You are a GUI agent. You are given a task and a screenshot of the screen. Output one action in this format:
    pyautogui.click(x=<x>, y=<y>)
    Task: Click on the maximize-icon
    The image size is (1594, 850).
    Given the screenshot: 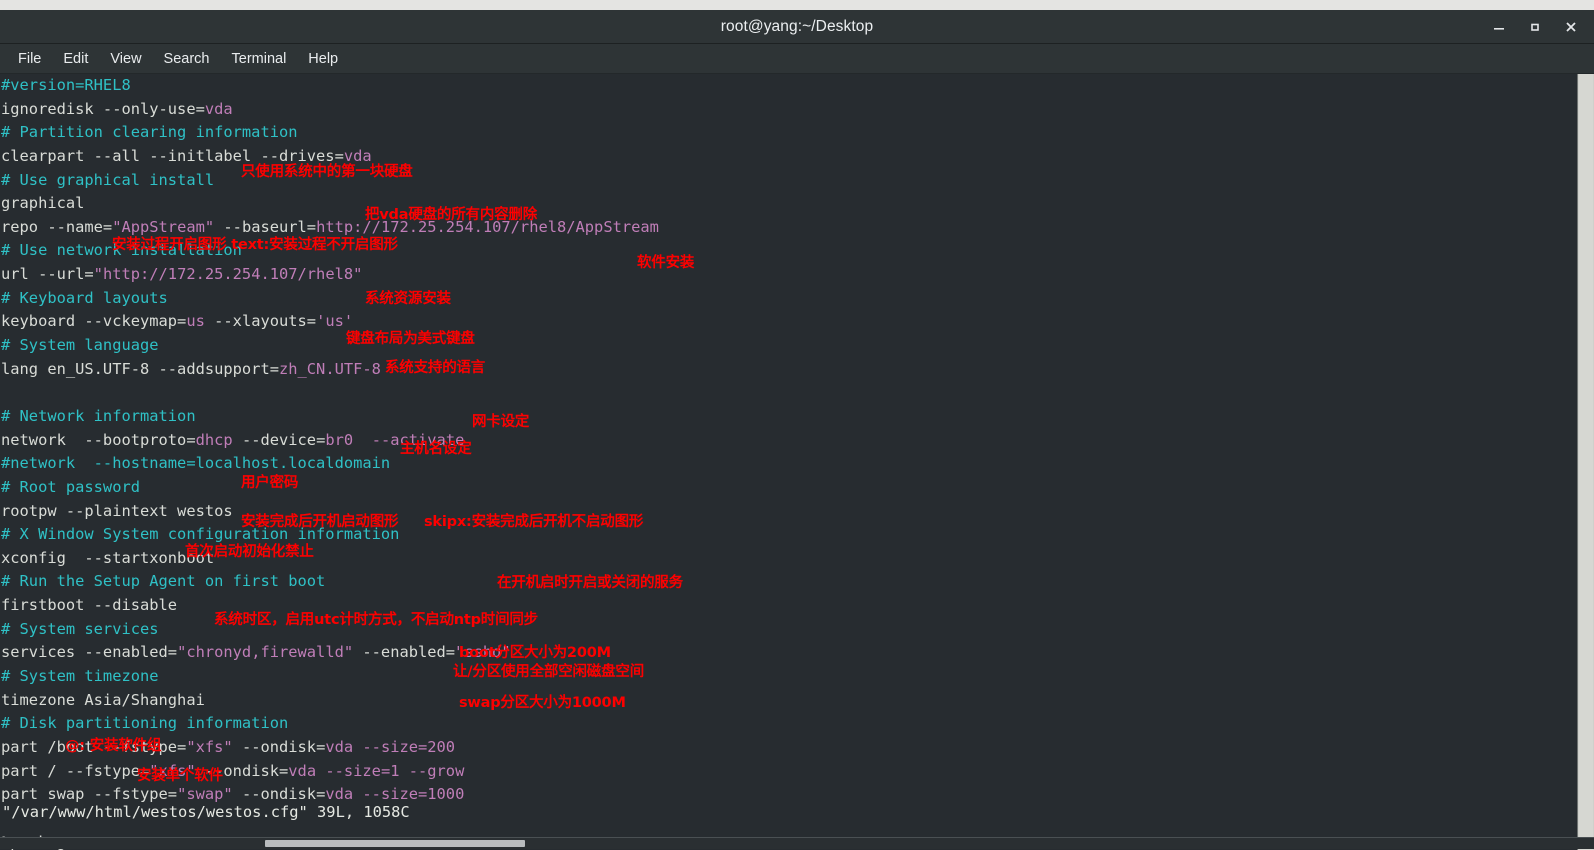 What is the action you would take?
    pyautogui.click(x=1535, y=27)
    